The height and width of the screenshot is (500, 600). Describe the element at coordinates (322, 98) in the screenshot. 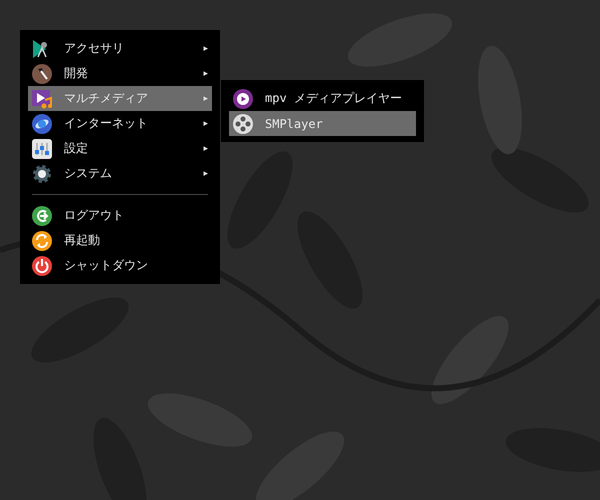

I see `menu-item: mpv メディアプレイヤー` at that location.